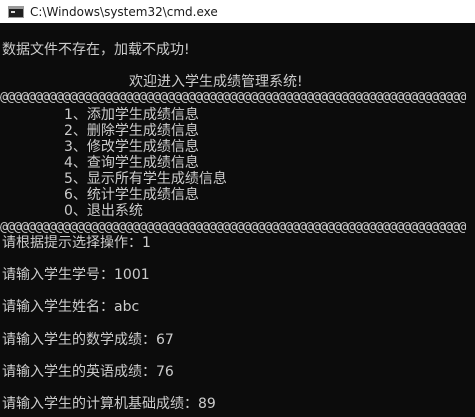 This screenshot has width=475, height=417. Describe the element at coordinates (131, 195) in the screenshot. I see `menu-item-statistics: 6、统计学生成绩信息` at that location.